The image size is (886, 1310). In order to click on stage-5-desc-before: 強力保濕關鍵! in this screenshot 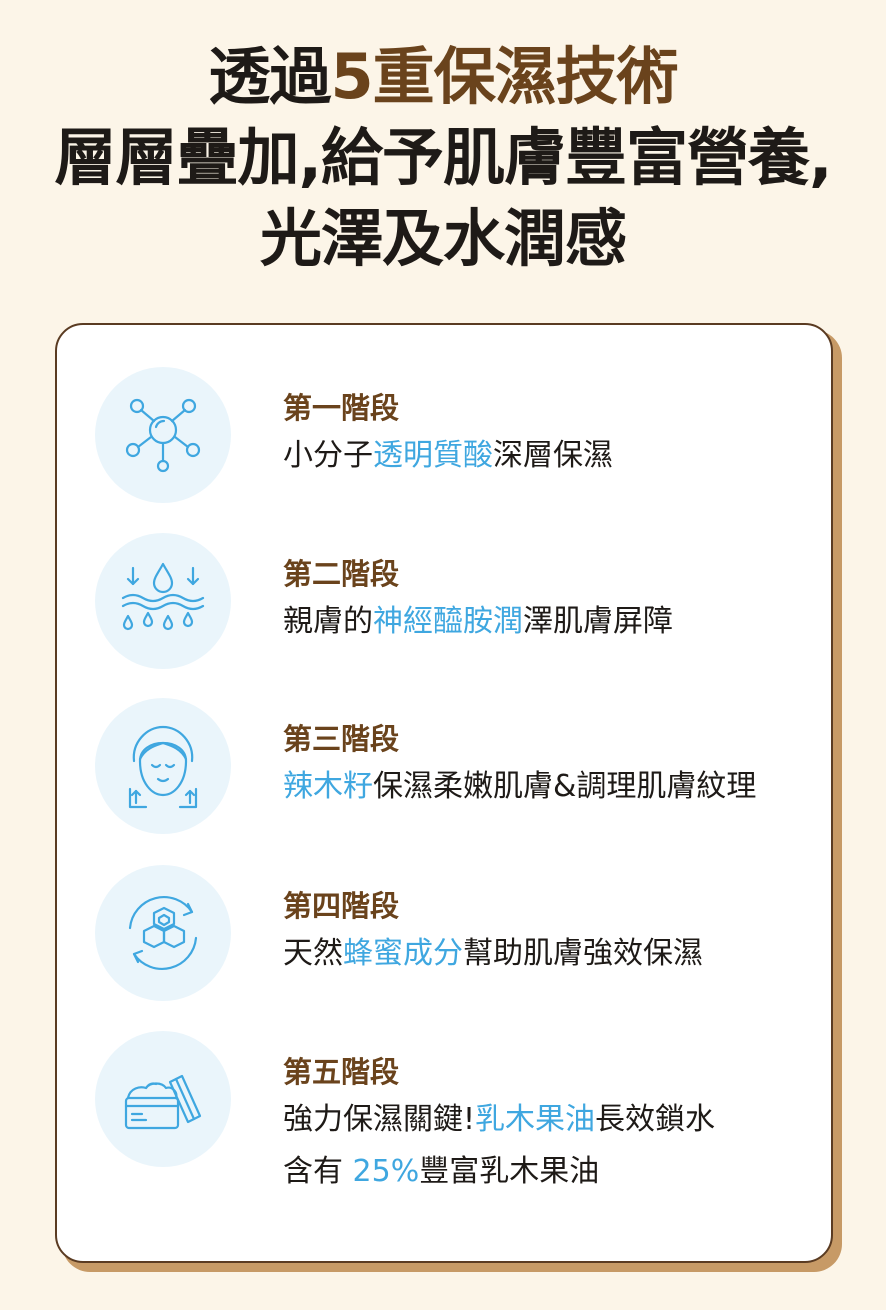, I will do `click(379, 1119)`.